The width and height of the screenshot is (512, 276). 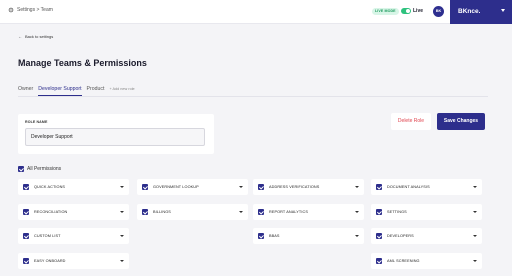 I want to click on permission-government-lookup: GOVERNMENT LOOKUP, so click(x=192, y=187).